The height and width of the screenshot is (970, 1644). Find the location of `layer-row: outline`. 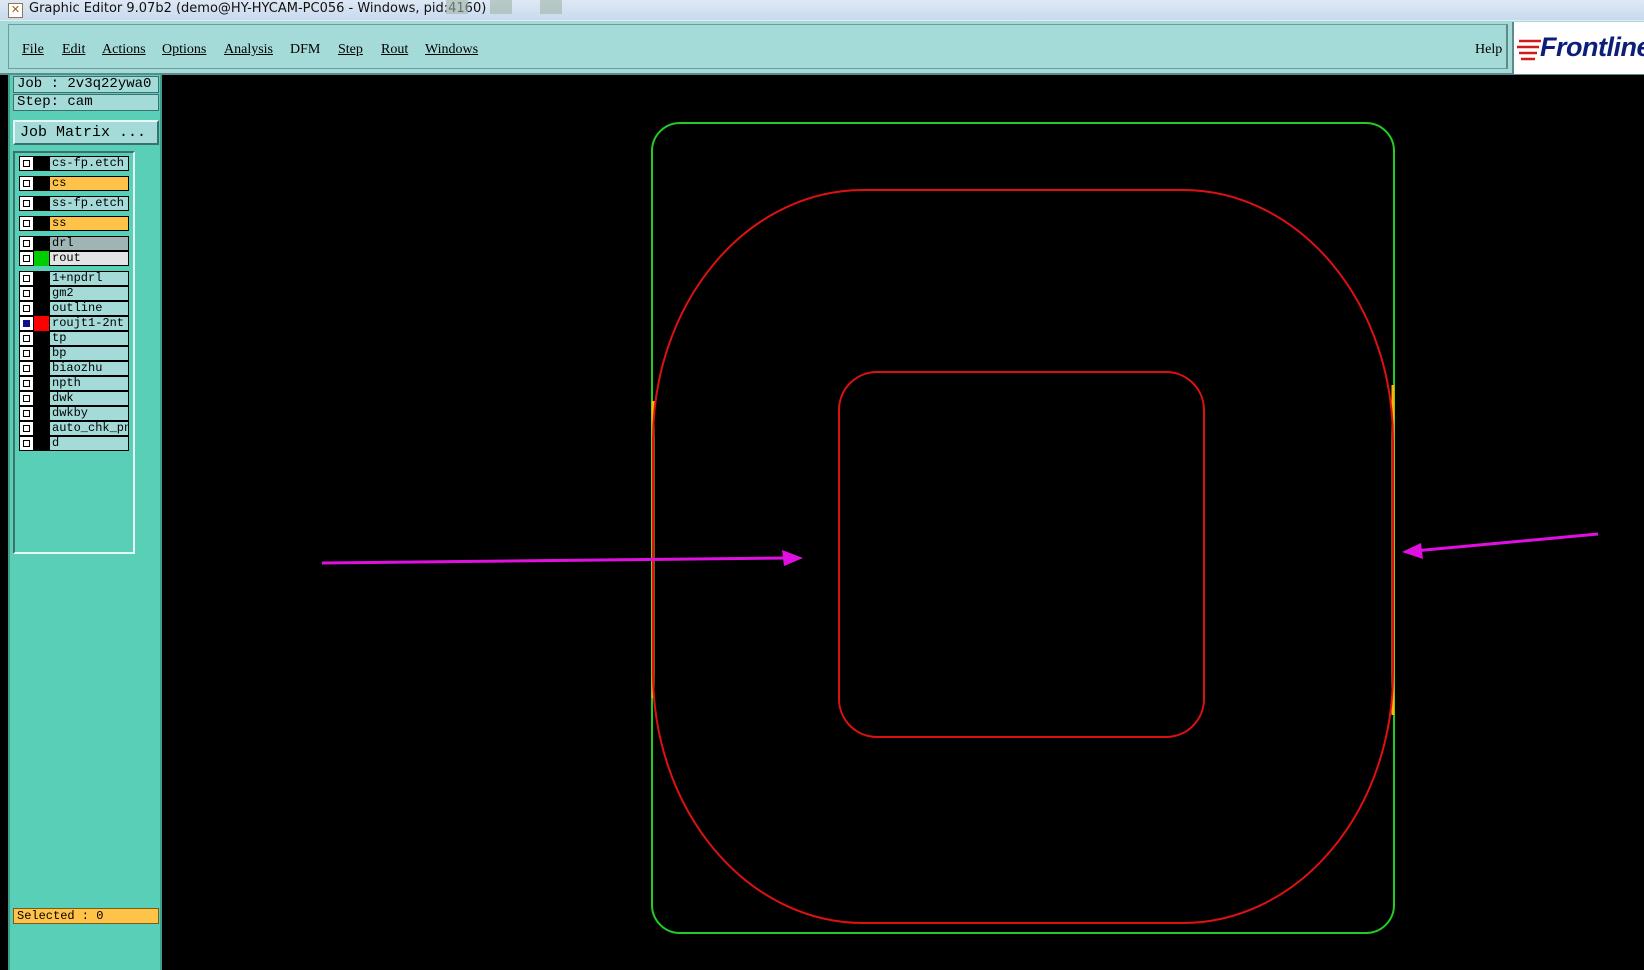

layer-row: outline is located at coordinates (76, 308).